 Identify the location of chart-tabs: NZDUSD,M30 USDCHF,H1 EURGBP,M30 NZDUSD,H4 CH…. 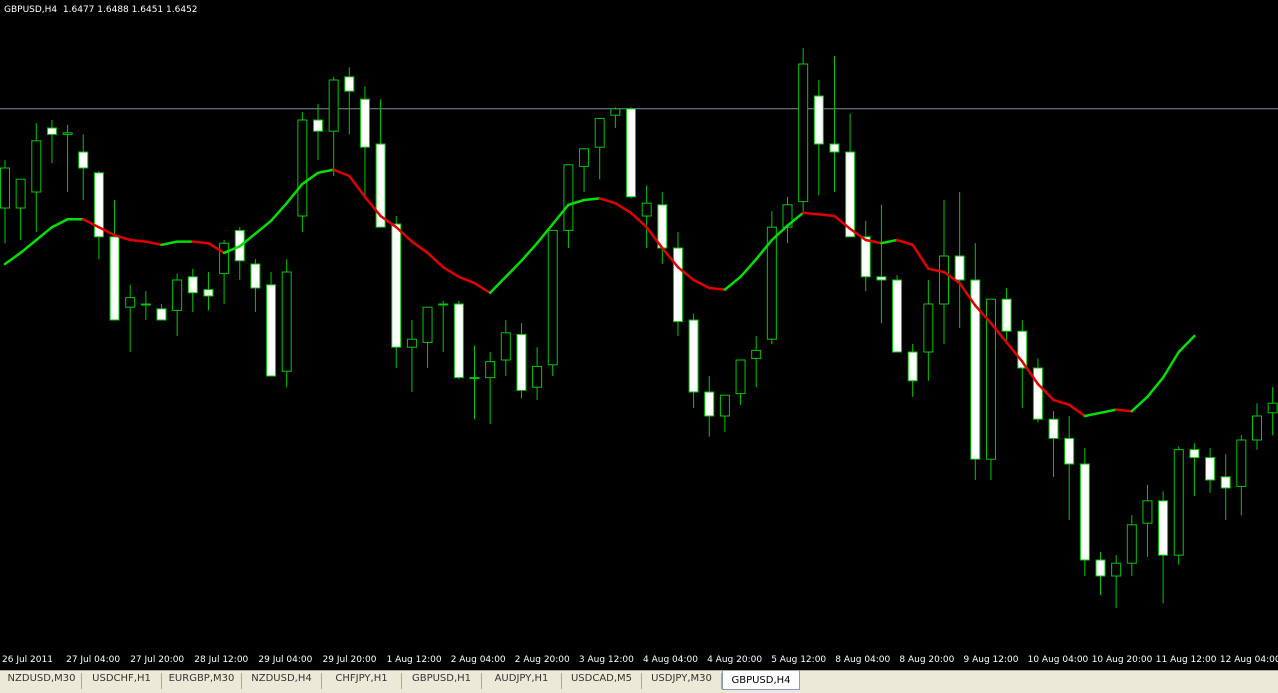
(639, 681).